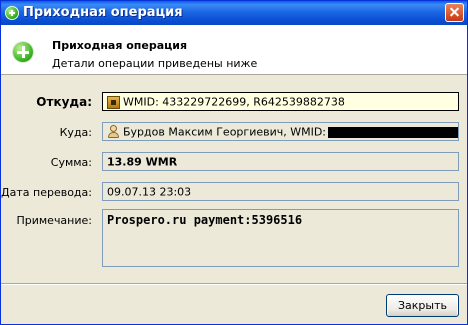 The width and height of the screenshot is (468, 325). I want to click on date-field: 09.07.13 23:03, so click(280, 191).